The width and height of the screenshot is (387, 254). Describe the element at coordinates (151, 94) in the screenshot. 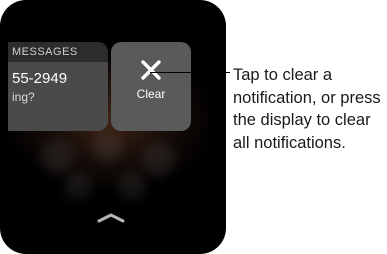

I see `clear-button-label: Clear` at that location.